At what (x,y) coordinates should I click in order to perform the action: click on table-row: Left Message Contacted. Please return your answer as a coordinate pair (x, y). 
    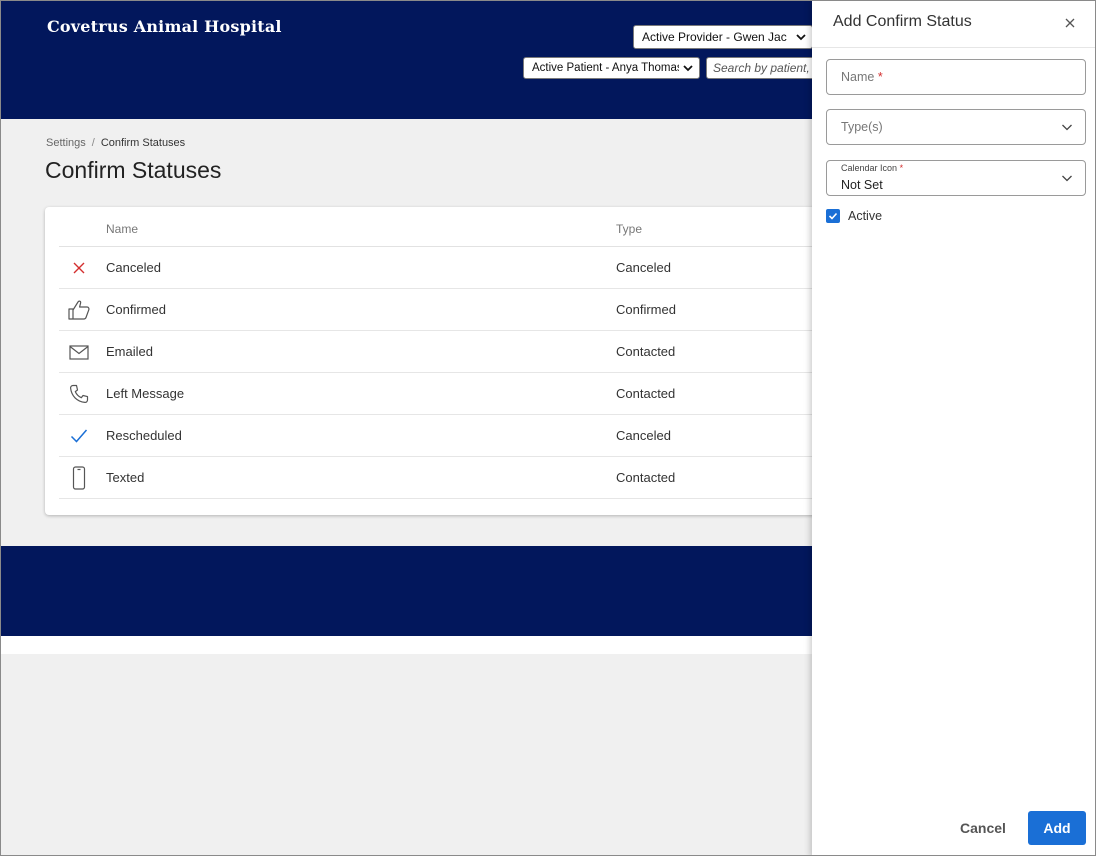
    Looking at the image, I should click on (452, 394).